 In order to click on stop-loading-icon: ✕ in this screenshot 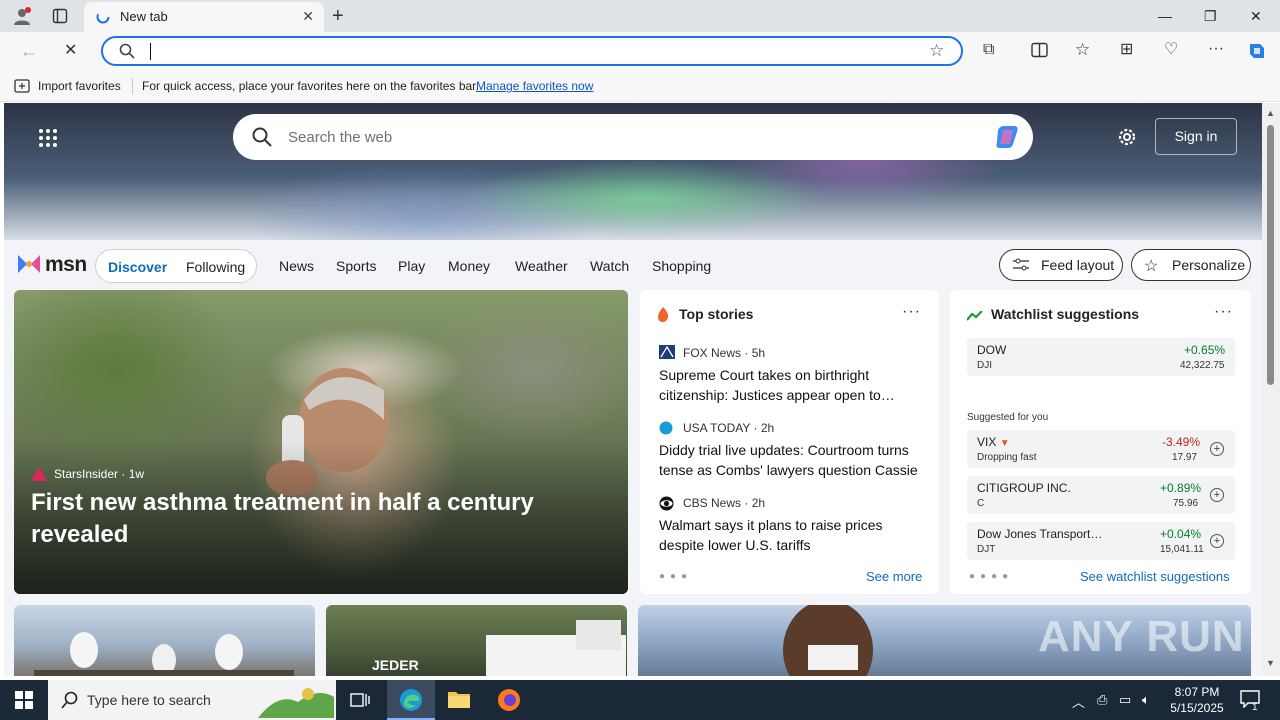, I will do `click(70, 51)`.